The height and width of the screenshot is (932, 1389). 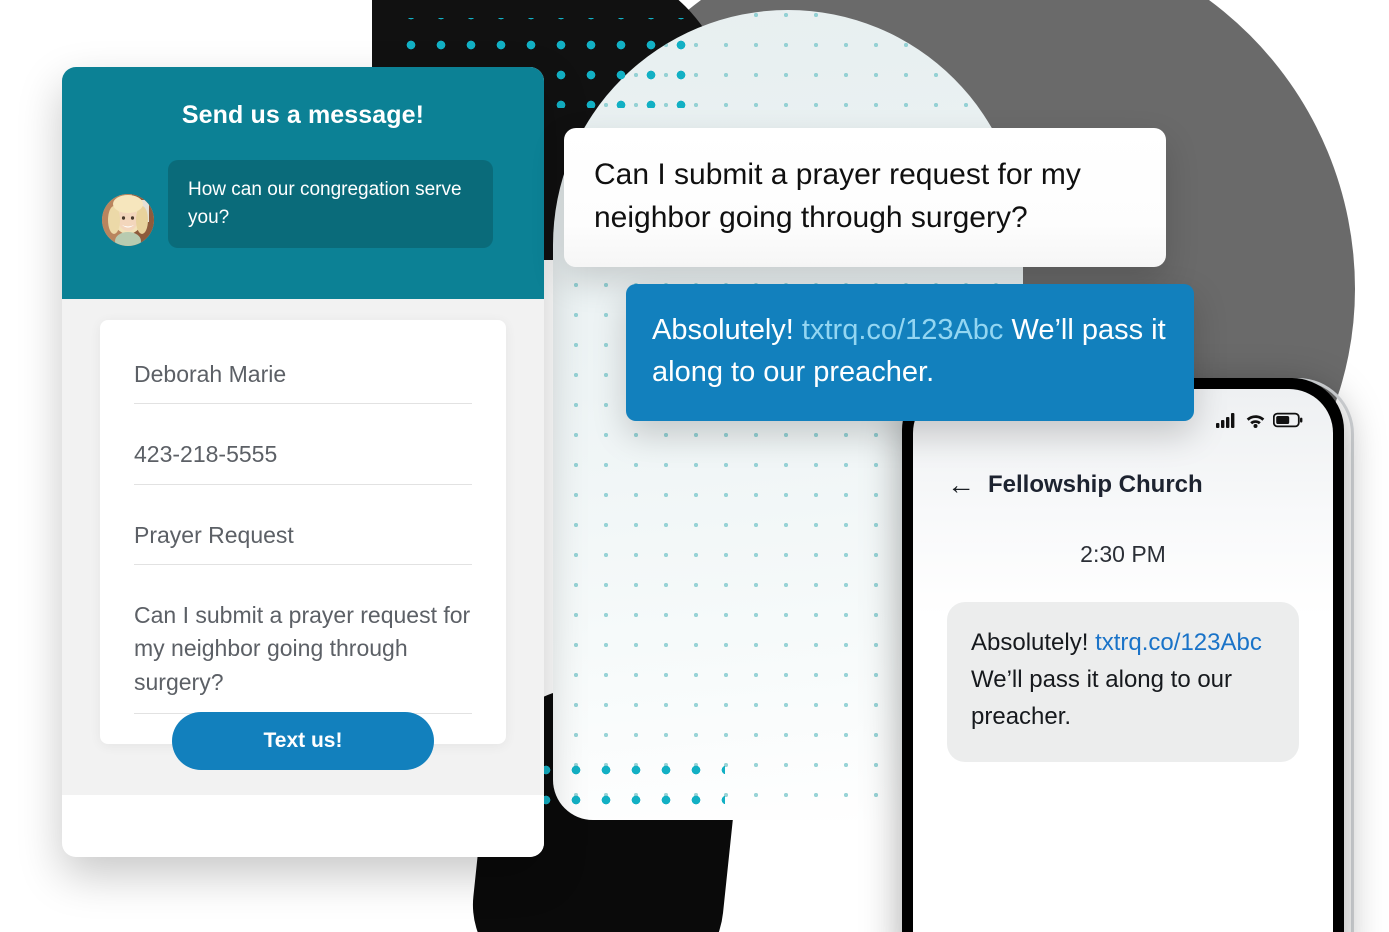 I want to click on phone-message-suffix: We’ll pass it along to our preacher., so click(x=1102, y=698).